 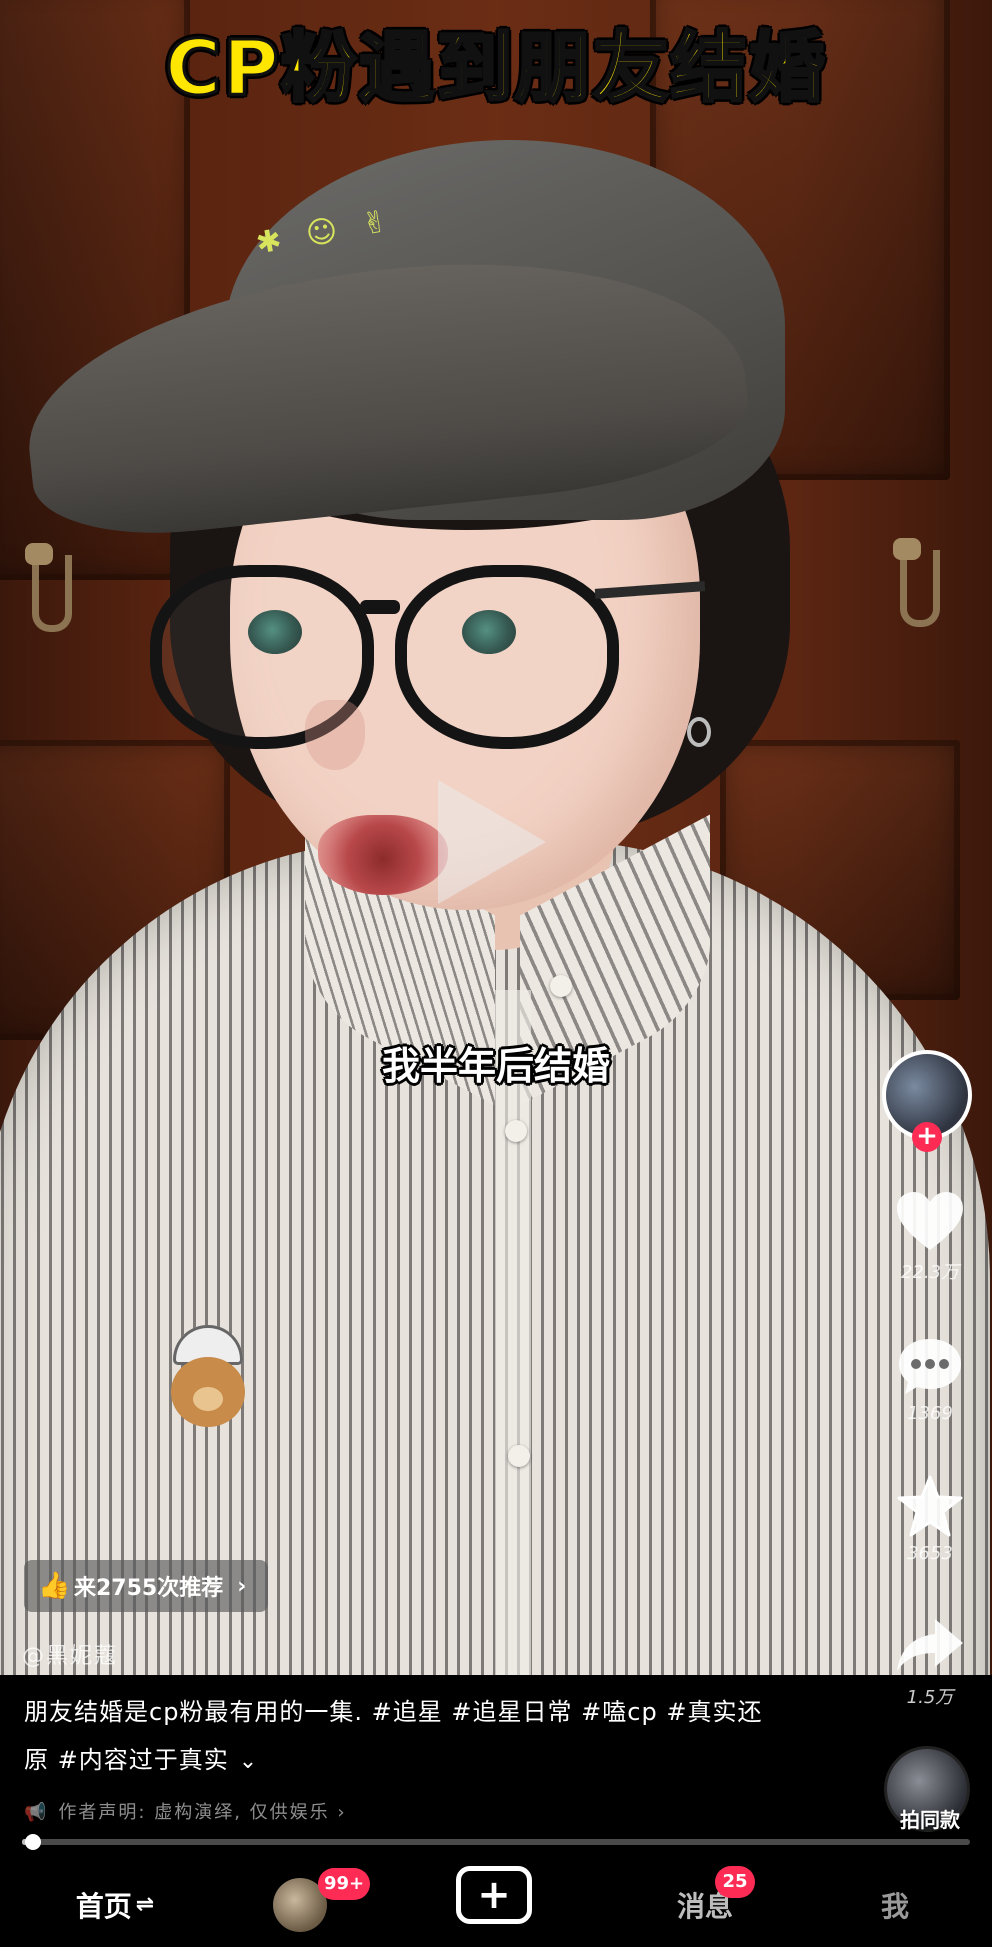 I want to click on megaphone-icon: 📢, so click(x=36, y=1812).